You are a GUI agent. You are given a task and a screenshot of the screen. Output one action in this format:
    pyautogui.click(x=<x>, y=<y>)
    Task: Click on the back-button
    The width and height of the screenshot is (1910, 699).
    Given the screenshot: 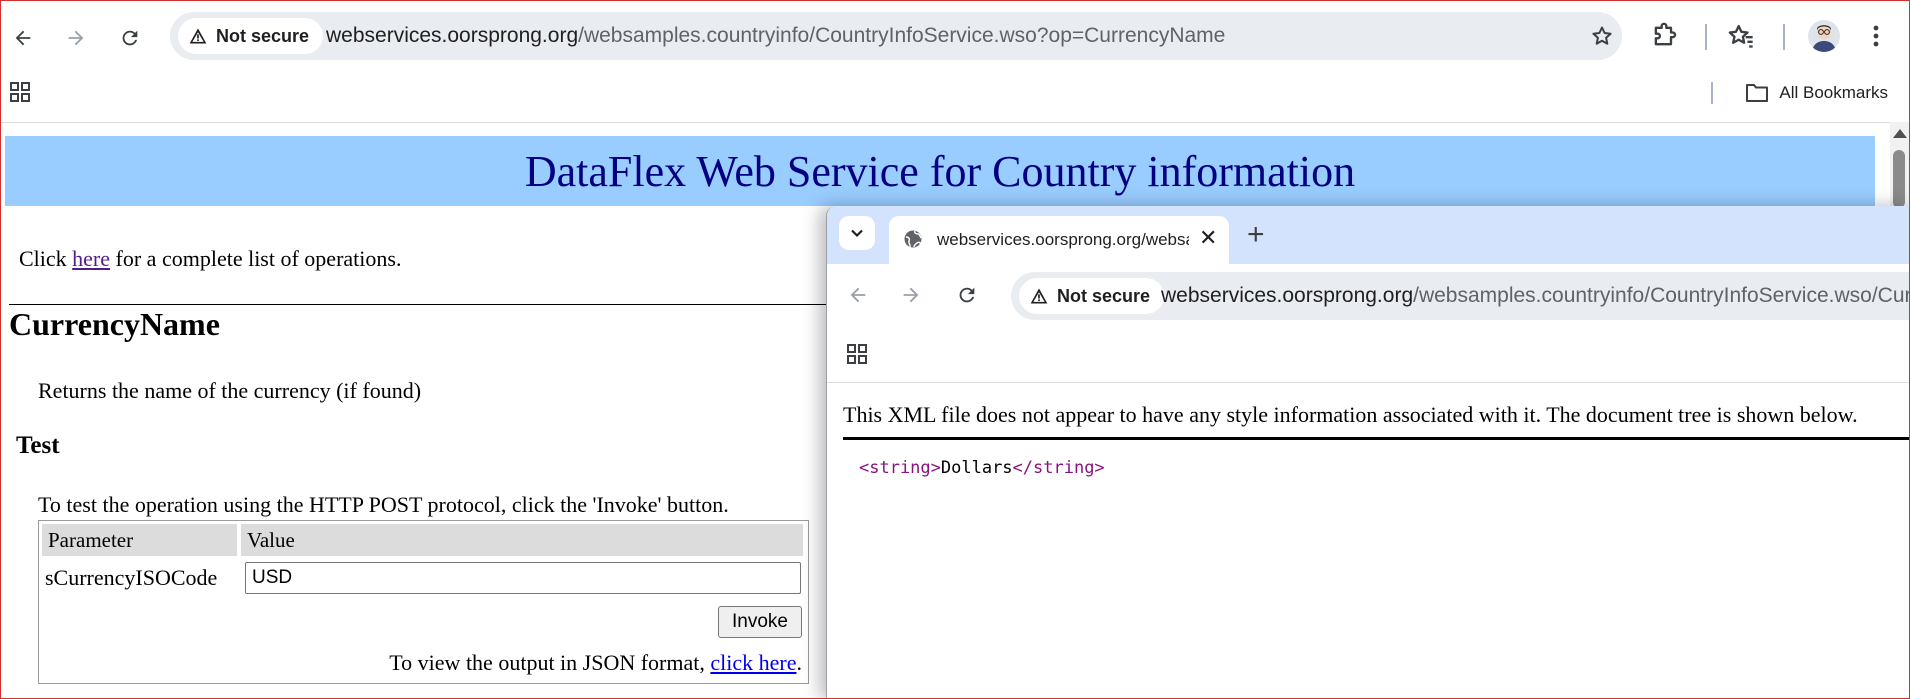 What is the action you would take?
    pyautogui.click(x=23, y=38)
    